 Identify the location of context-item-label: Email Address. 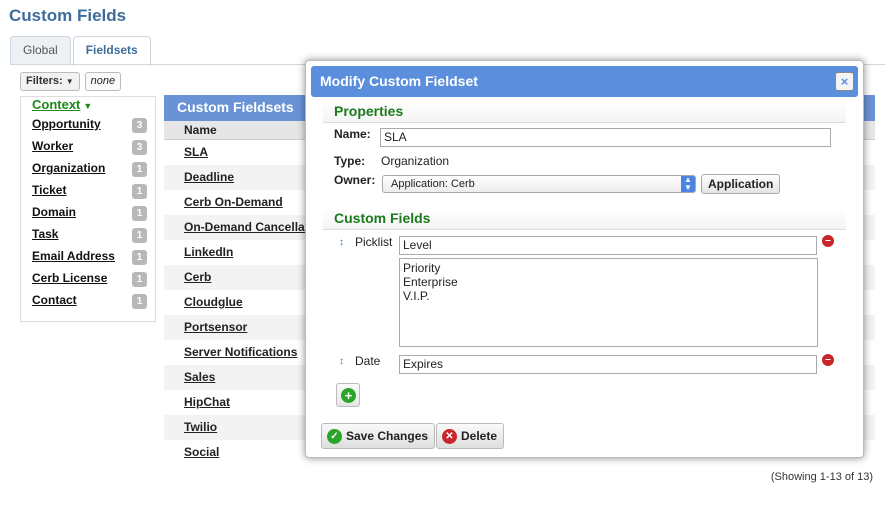
(73, 256).